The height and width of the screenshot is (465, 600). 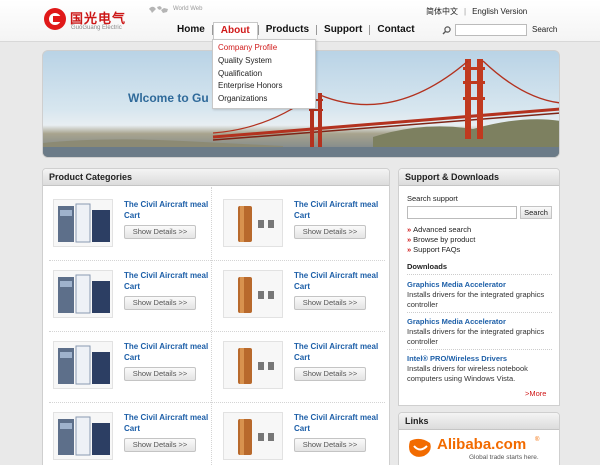 I want to click on dropdown-item-quality-system: Quality System, so click(x=264, y=61).